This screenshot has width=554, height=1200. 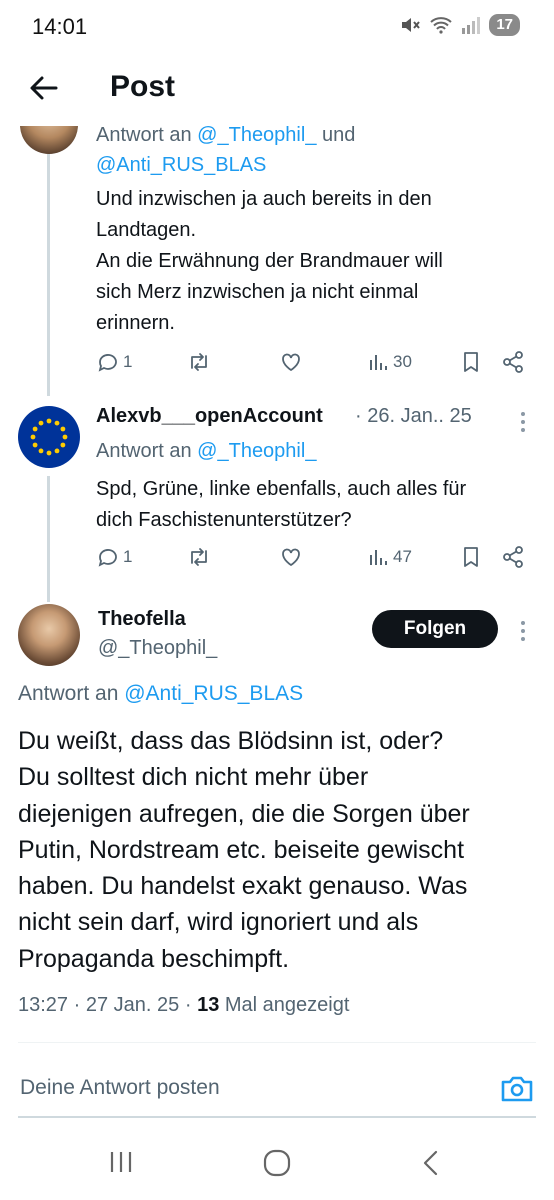 I want to click on divider, so click(x=277, y=1042).